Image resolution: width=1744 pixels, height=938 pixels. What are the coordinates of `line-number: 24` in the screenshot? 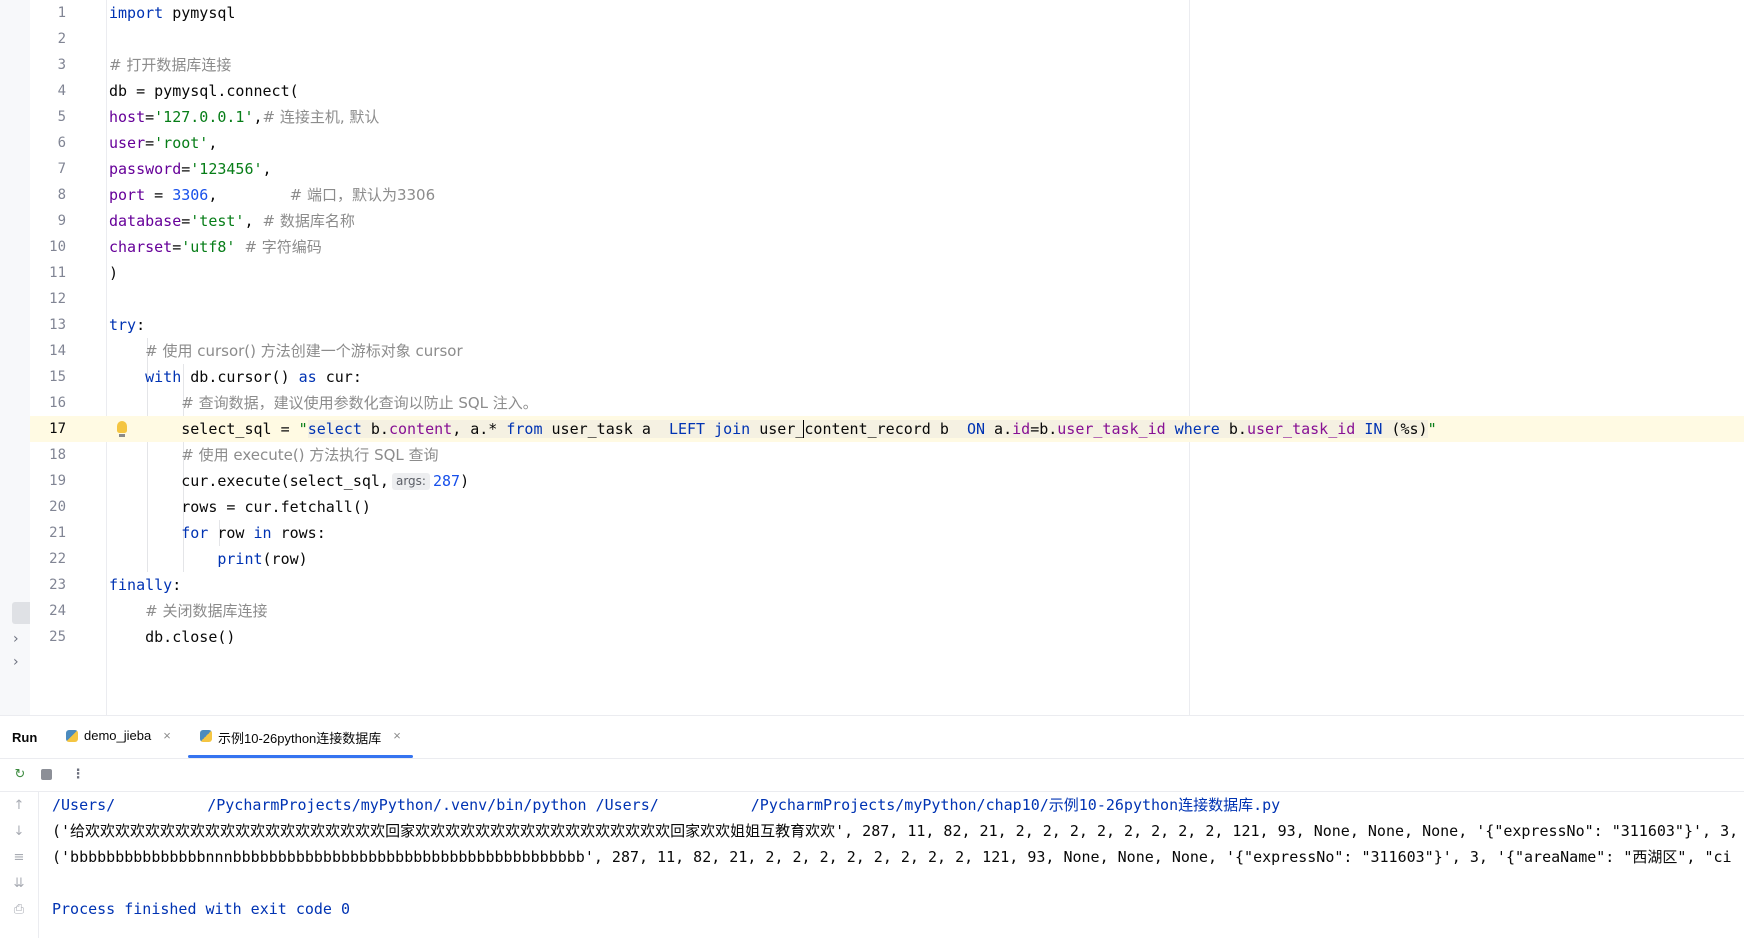 It's located at (57, 611).